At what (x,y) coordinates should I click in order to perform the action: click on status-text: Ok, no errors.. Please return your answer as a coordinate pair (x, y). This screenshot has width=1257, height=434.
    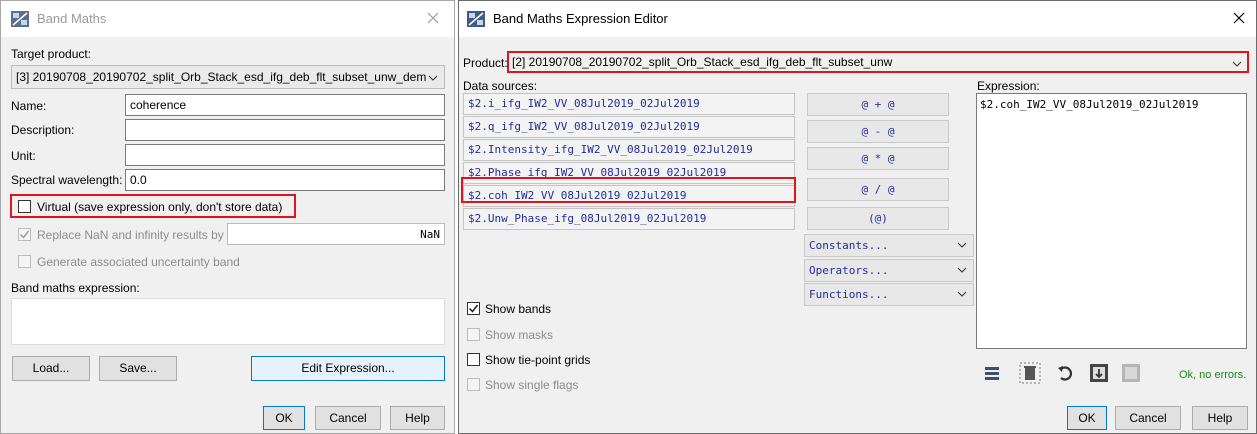
    Looking at the image, I should click on (1213, 375).